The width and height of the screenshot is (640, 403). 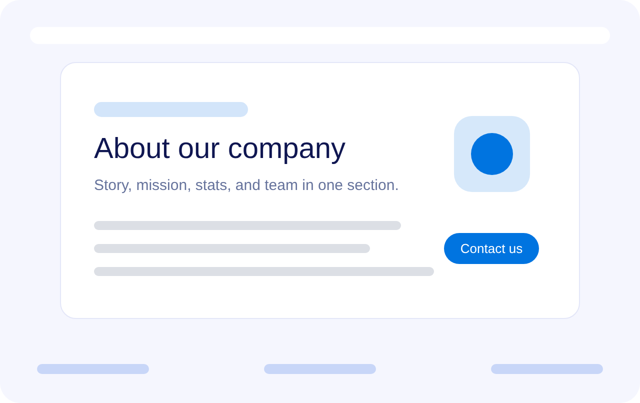 What do you see at coordinates (247, 186) in the screenshot?
I see `section-subtitle: Story, mission, stats, and team in one section.` at bounding box center [247, 186].